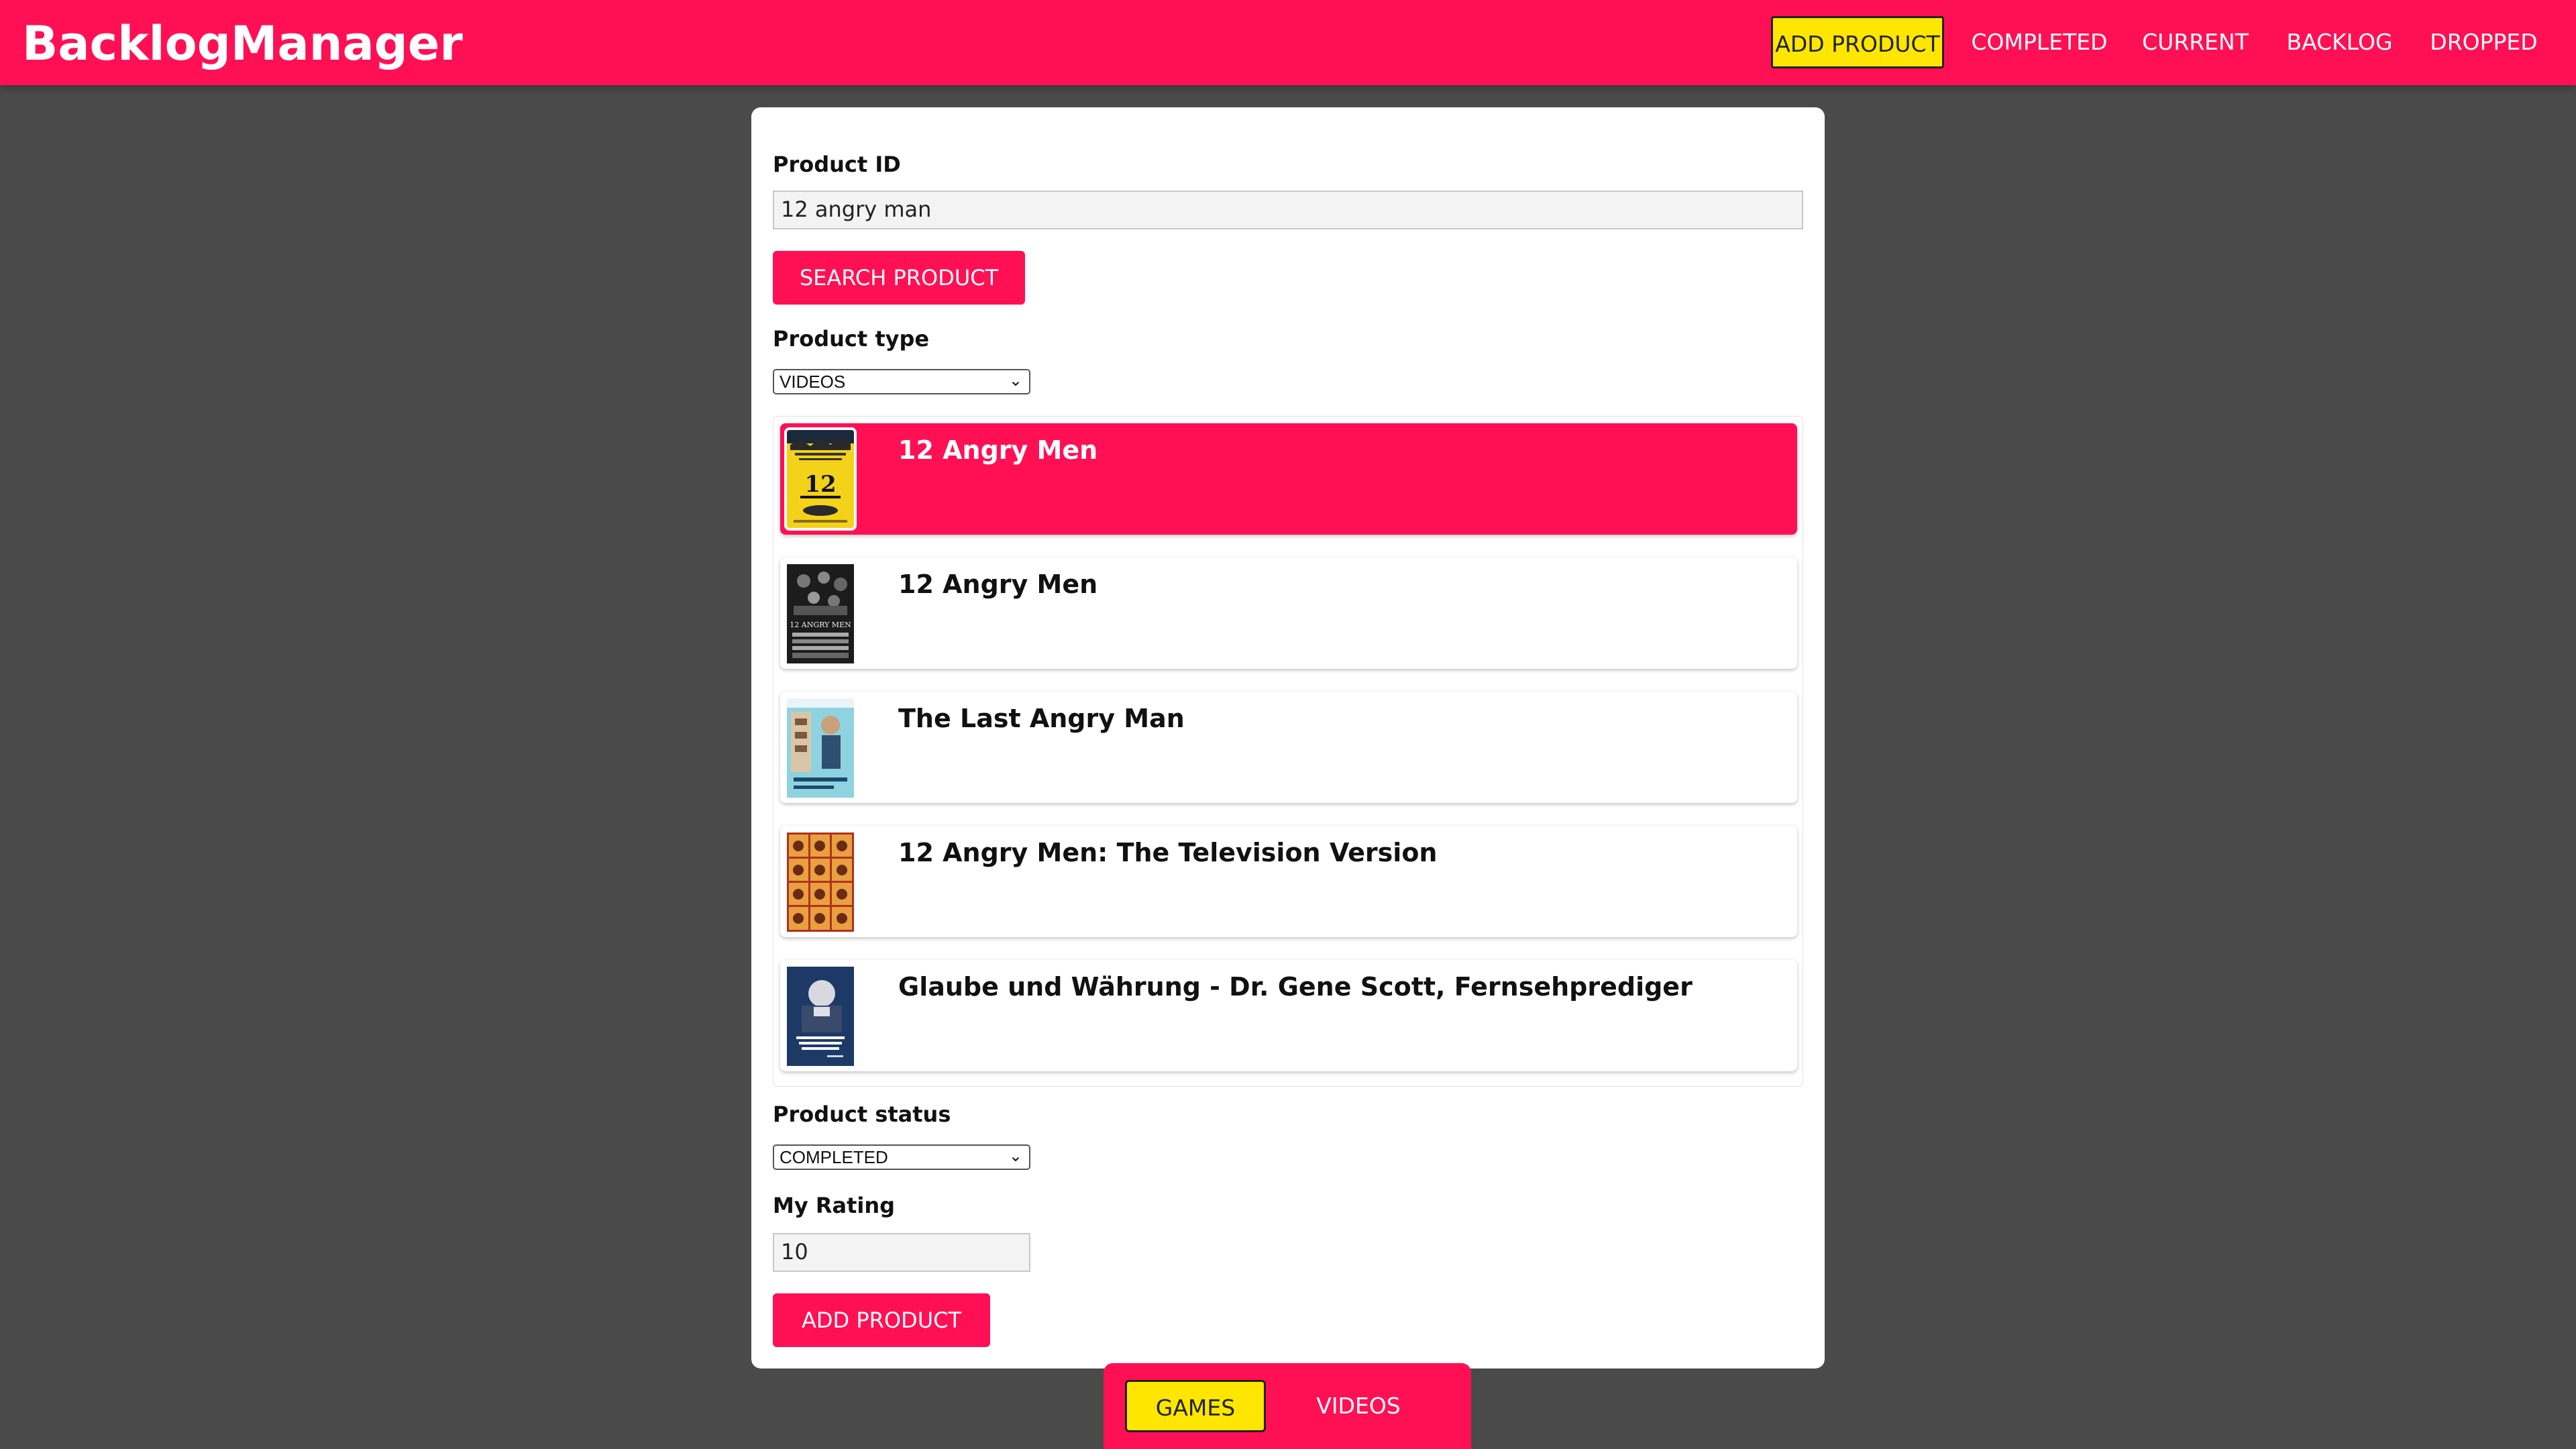 The height and width of the screenshot is (1449, 2576). I want to click on result-item: 12 Angry Men: The Television Version, so click(1288, 881).